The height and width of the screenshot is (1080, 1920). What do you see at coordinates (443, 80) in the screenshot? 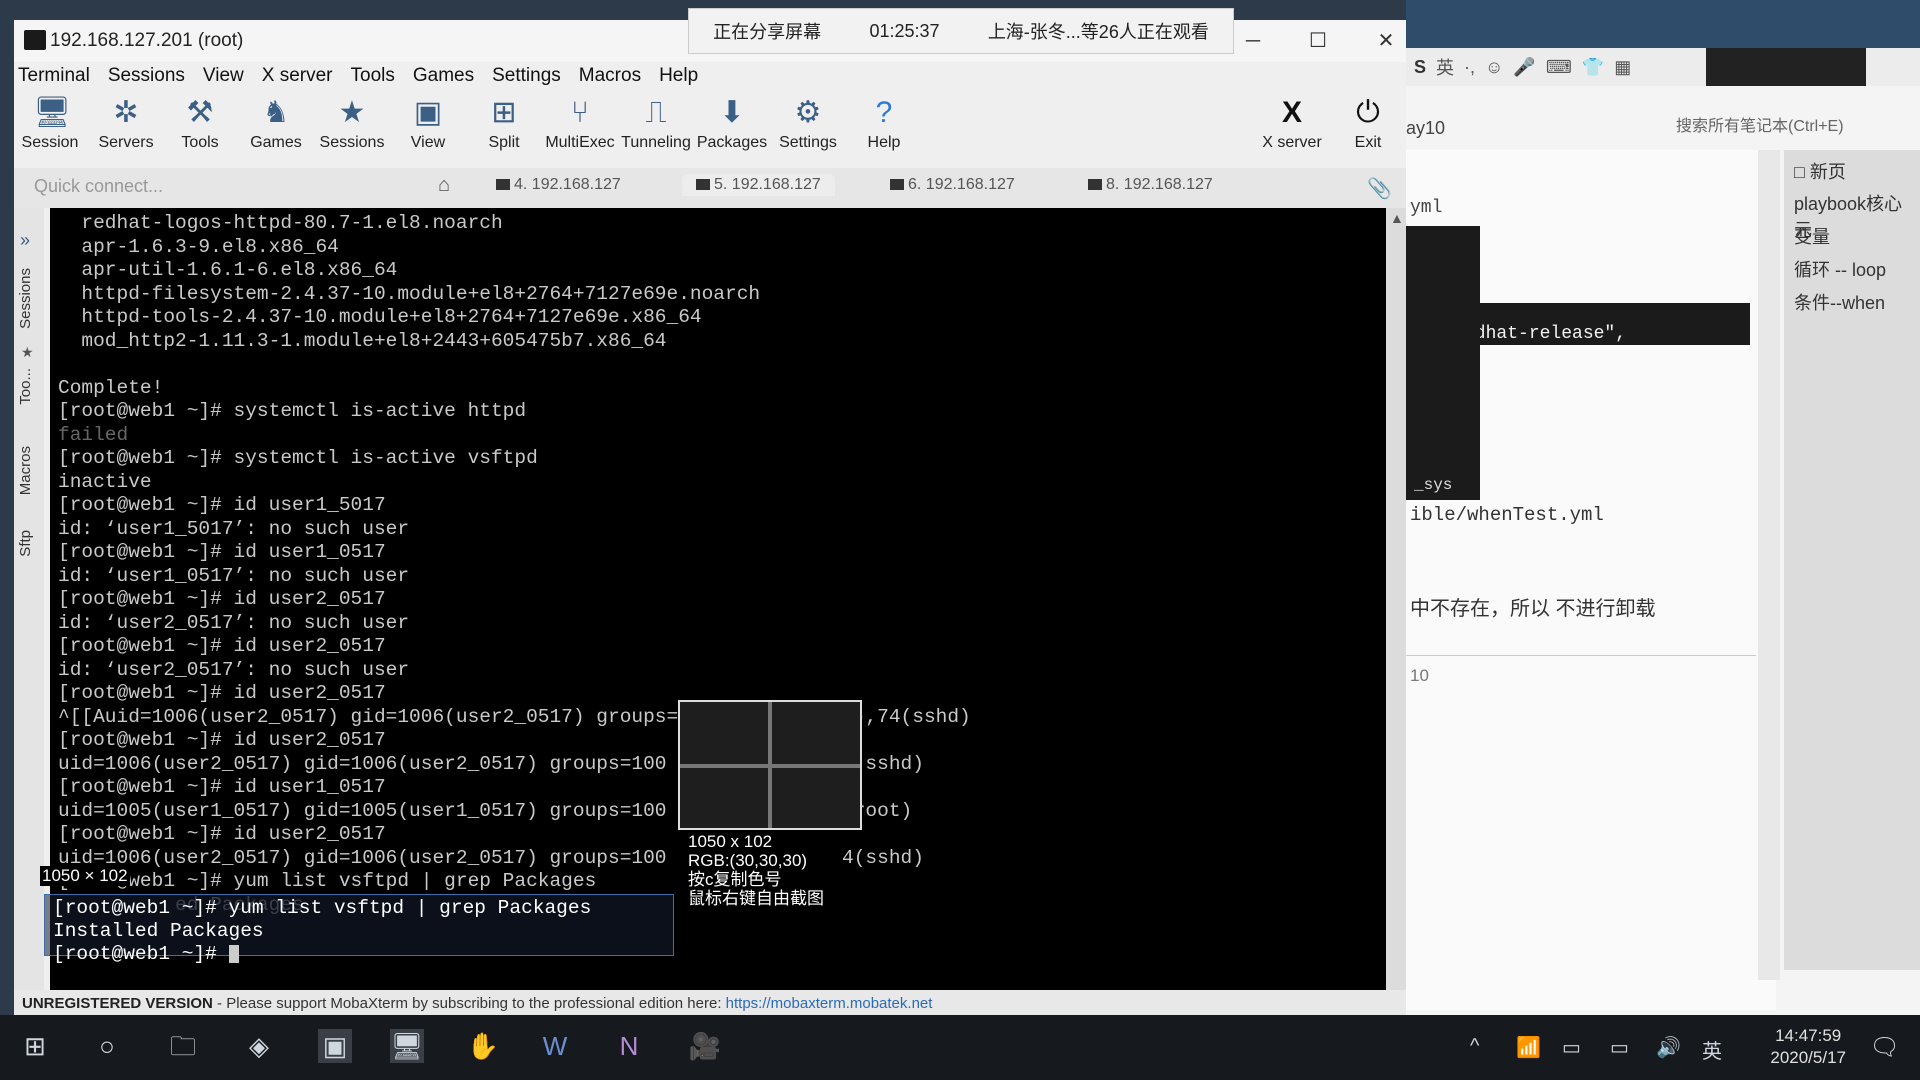
I see `menu-games: Games` at bounding box center [443, 80].